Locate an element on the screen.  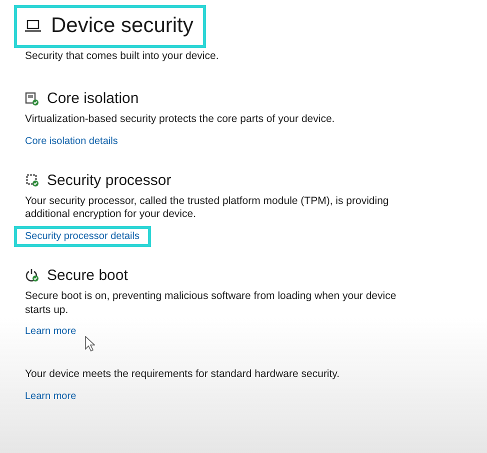
learn-more-link: Learn more is located at coordinates (51, 396).